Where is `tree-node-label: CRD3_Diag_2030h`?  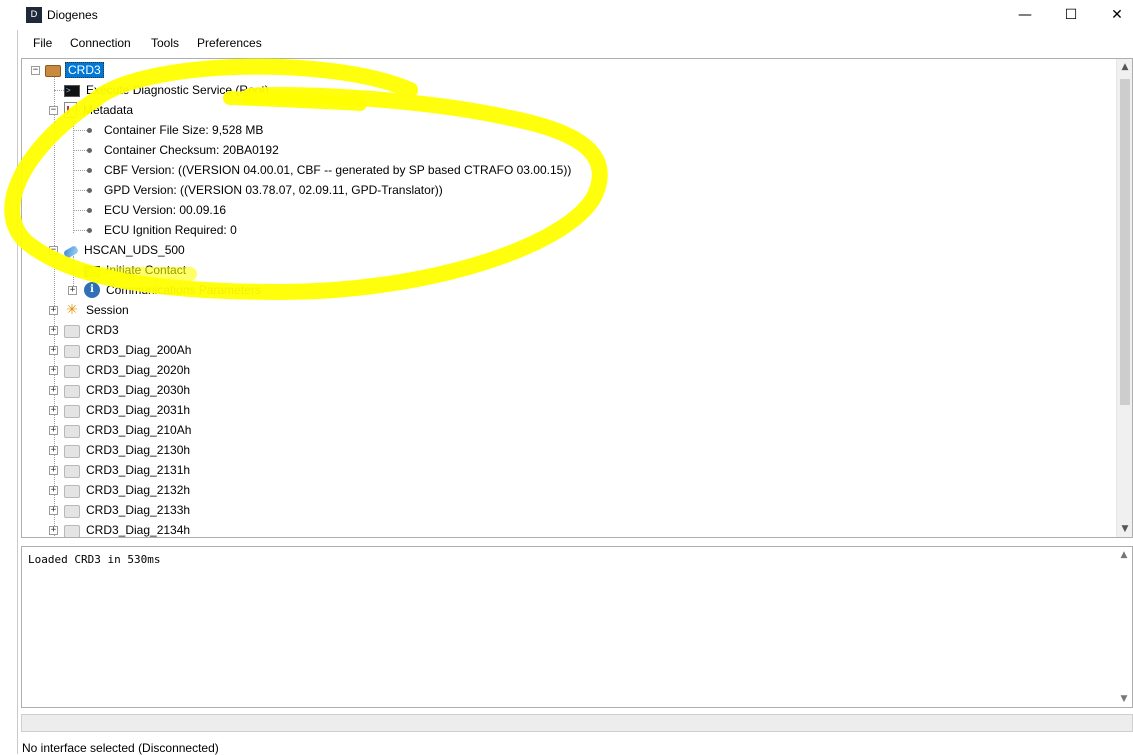
tree-node-label: CRD3_Diag_2030h is located at coordinates (138, 390).